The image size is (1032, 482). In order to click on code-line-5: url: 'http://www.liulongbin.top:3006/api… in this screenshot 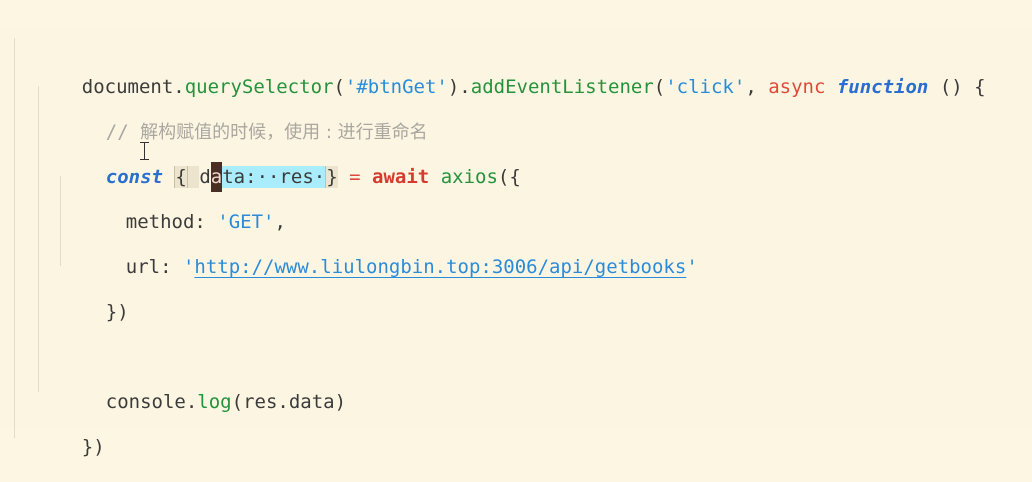, I will do `click(389, 250)`.